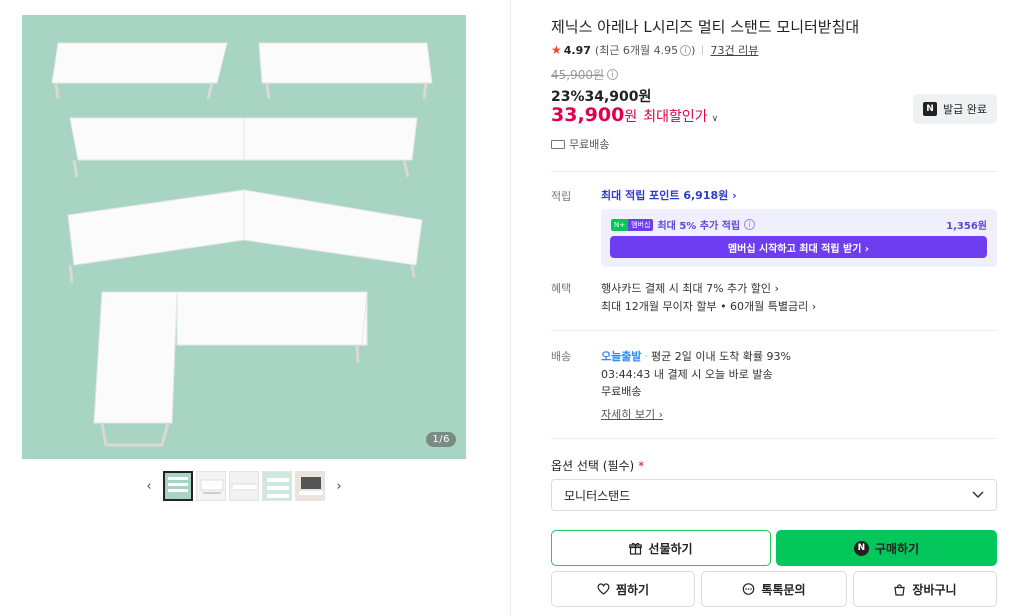 This screenshot has height=616, width=1024. I want to click on required-mark: *, so click(641, 466).